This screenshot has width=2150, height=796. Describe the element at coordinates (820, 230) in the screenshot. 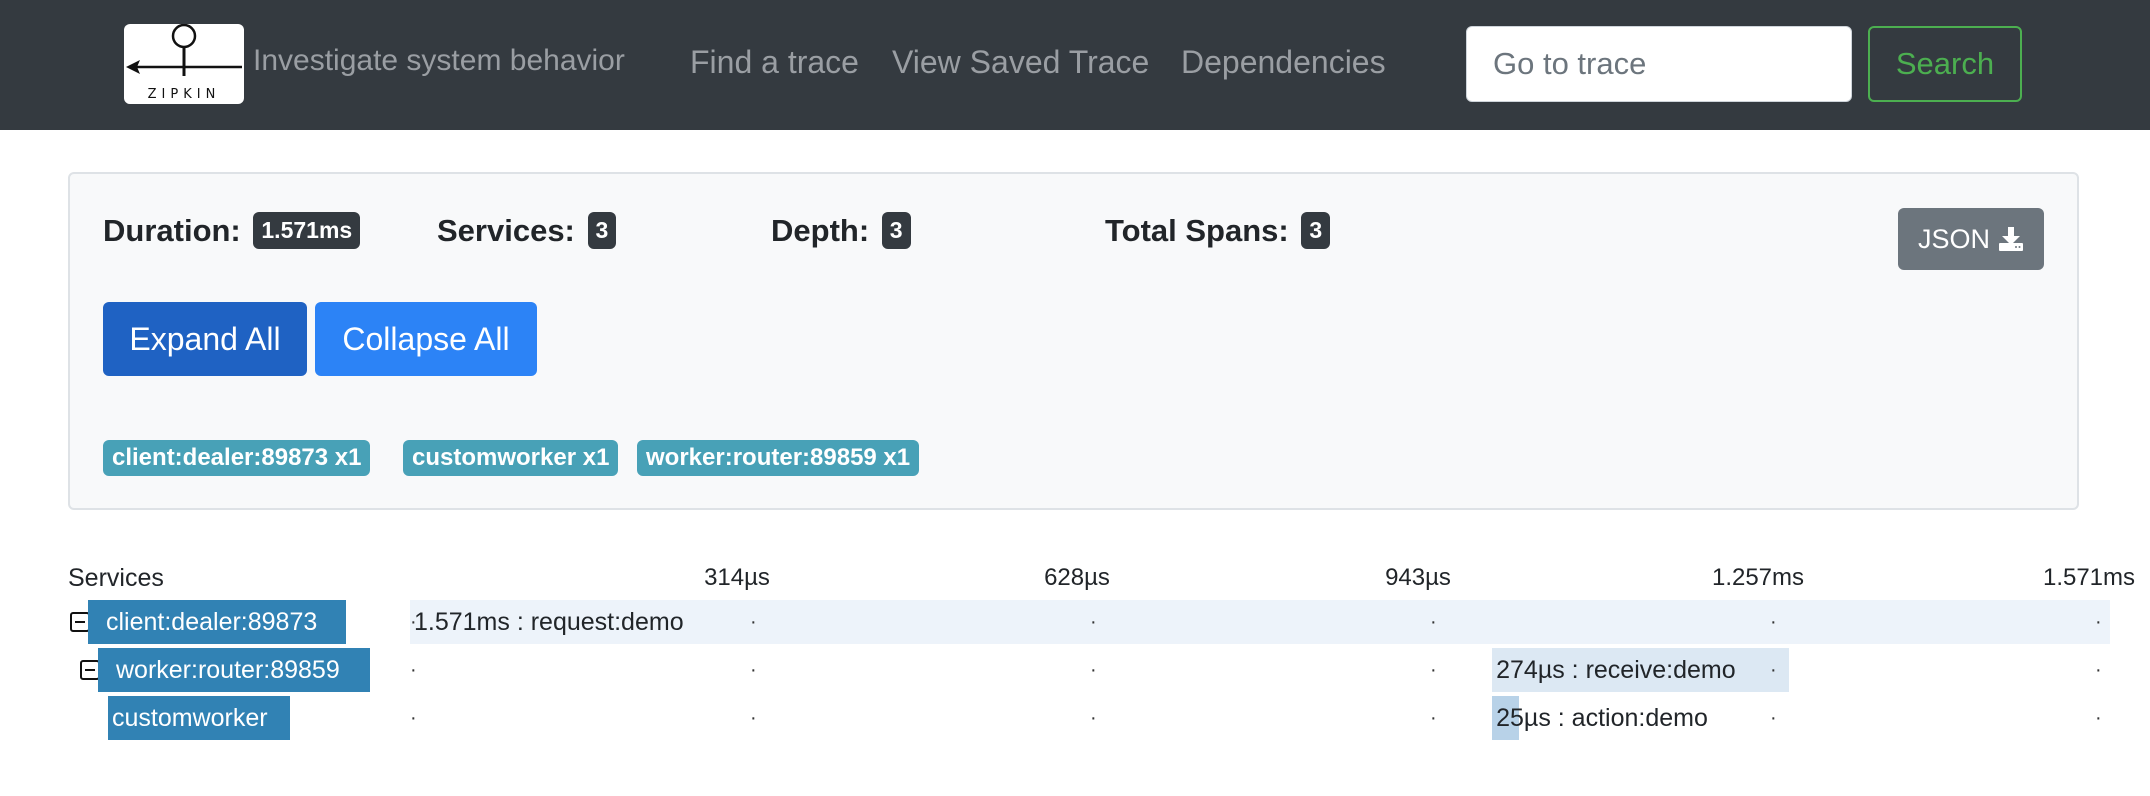

I see `depth-label: Depth:` at that location.